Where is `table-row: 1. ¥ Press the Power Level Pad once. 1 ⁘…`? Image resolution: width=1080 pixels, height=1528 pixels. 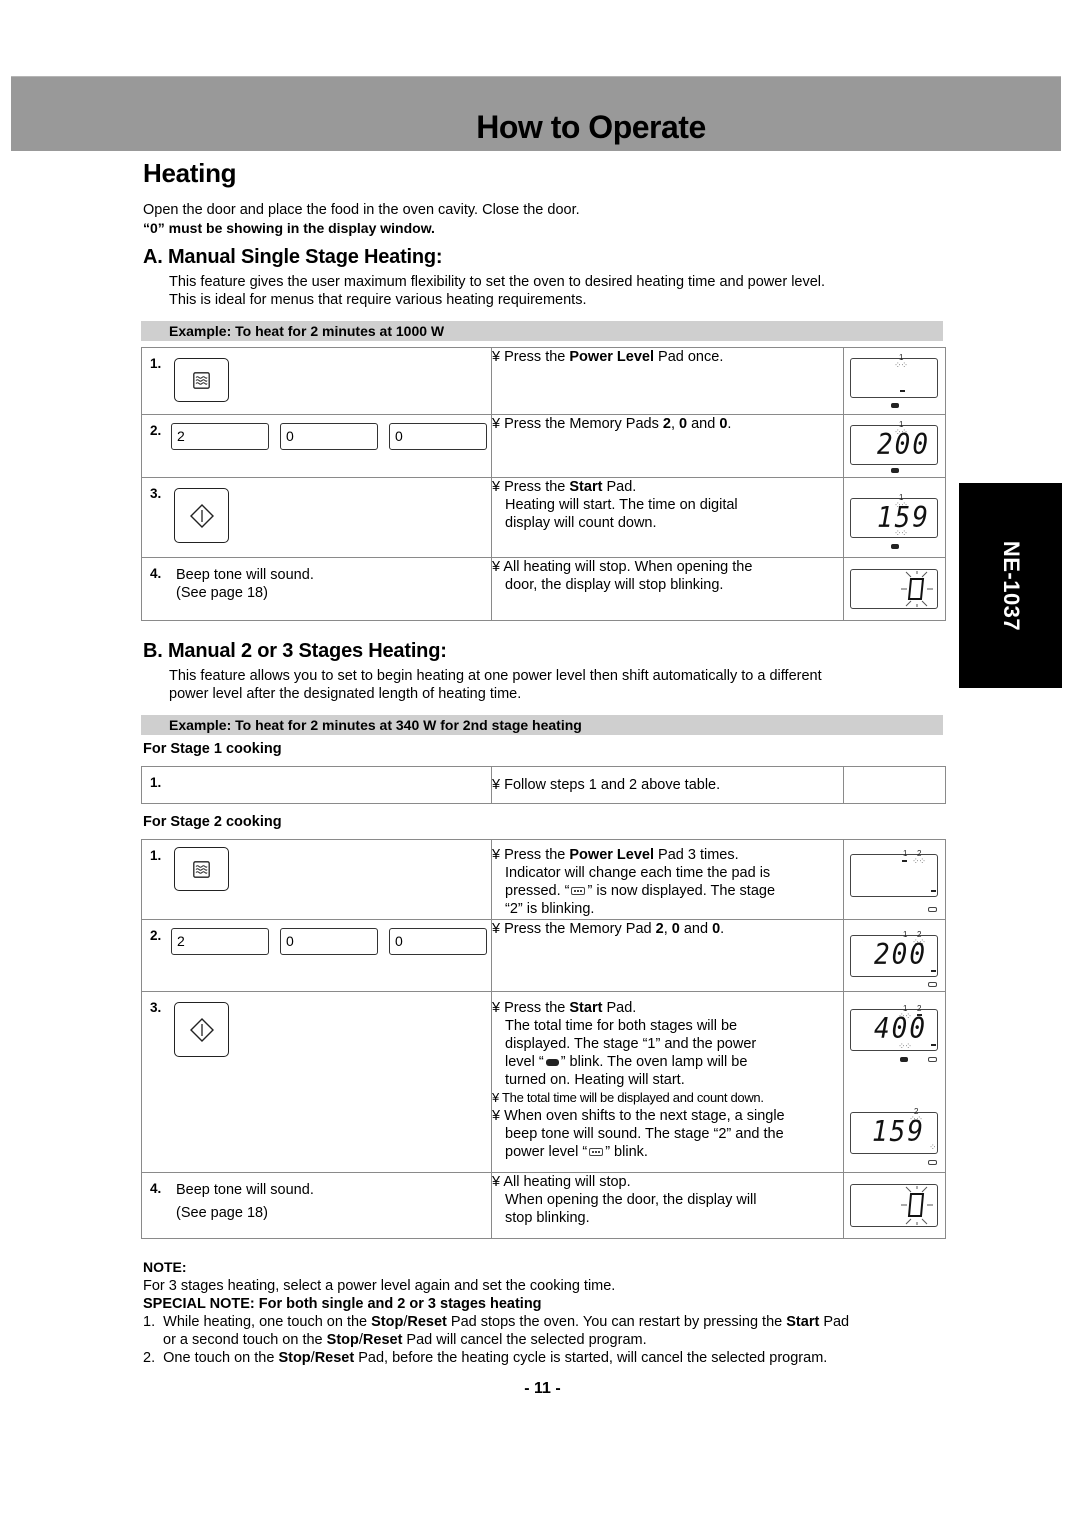
table-row: 1. ¥ Press the Power Level Pad once. 1 ⁘… is located at coordinates (543, 381).